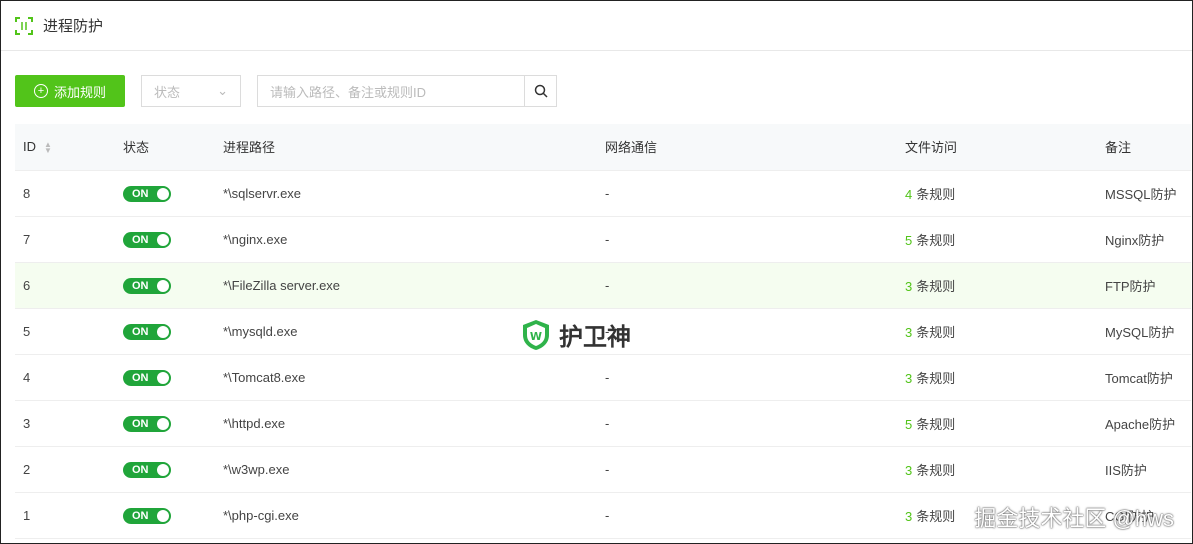 This screenshot has height=544, width=1193. I want to click on col-file-access: 文件访问, so click(997, 147).